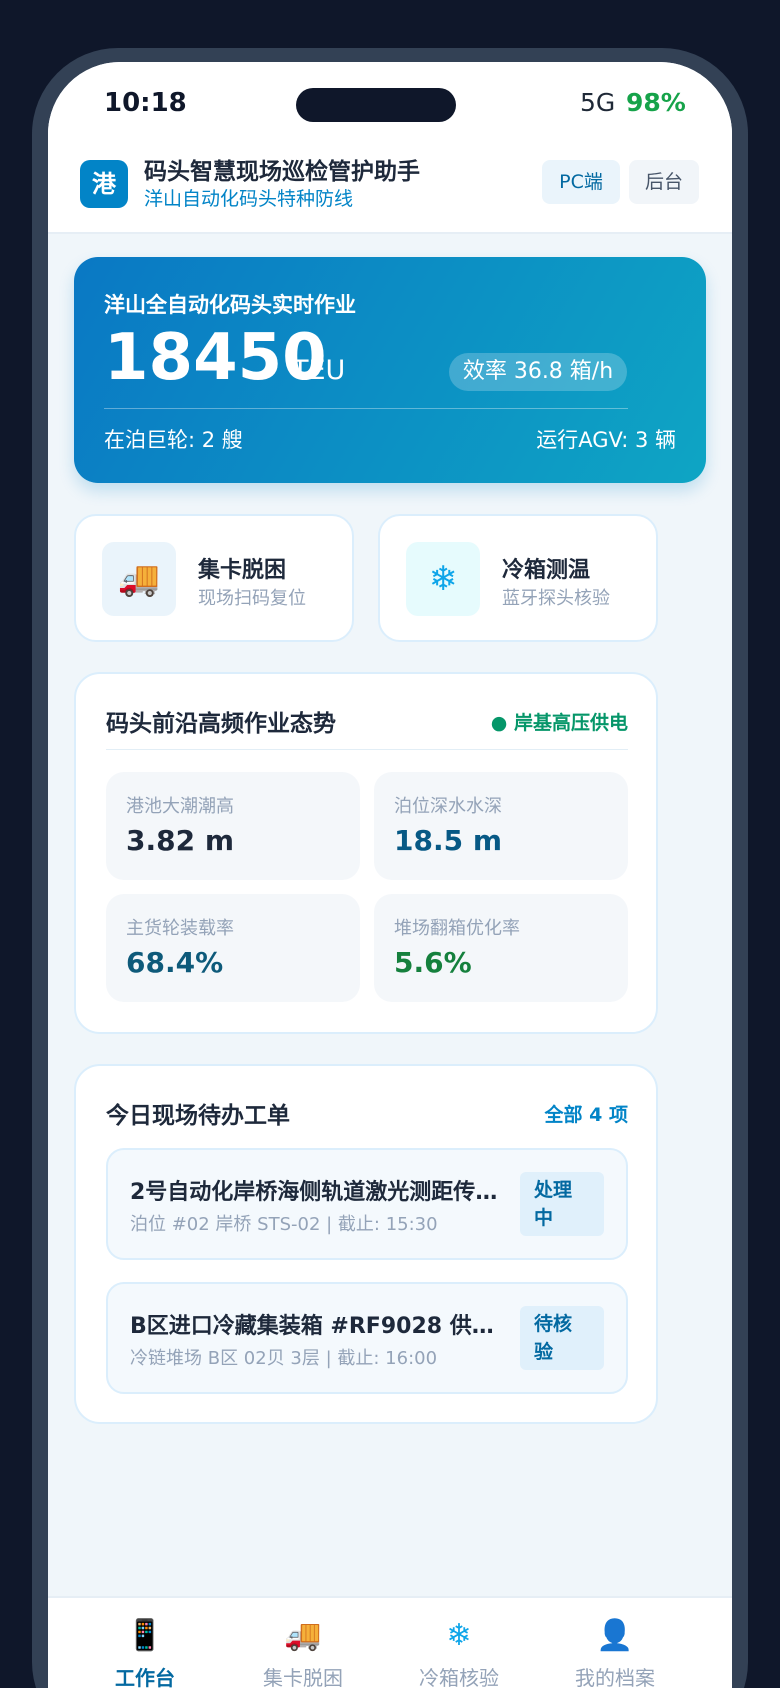  I want to click on task-meta: 泊位 #02 岸桥 STS-02 | 截止: 15:30, so click(284, 1224).